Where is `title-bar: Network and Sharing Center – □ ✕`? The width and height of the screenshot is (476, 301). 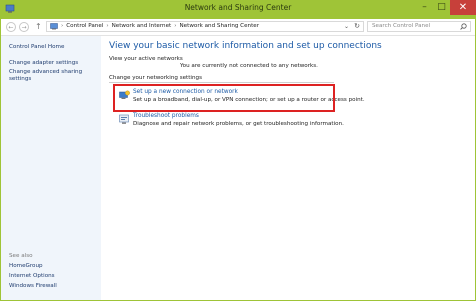
title-bar: Network and Sharing Center – □ ✕ is located at coordinates (238, 9).